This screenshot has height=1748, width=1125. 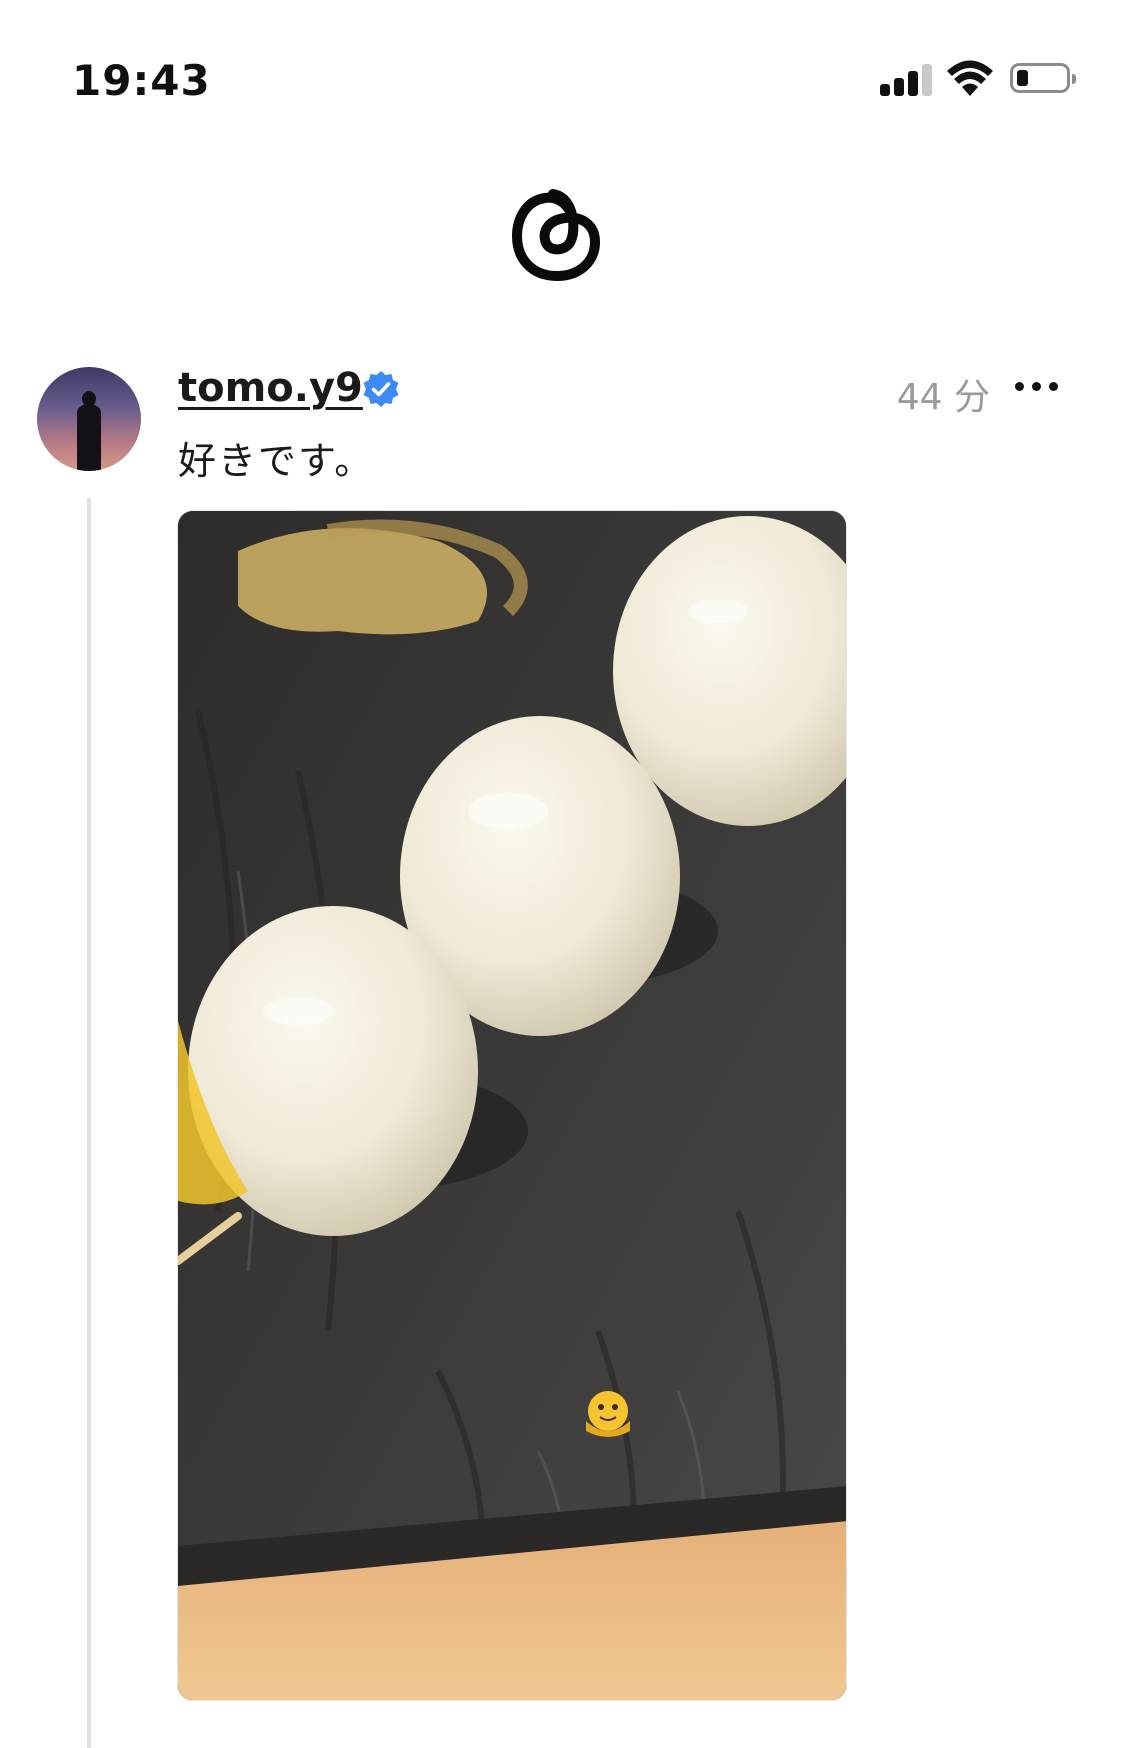 I want to click on cellular-signal-icon, so click(x=907, y=79).